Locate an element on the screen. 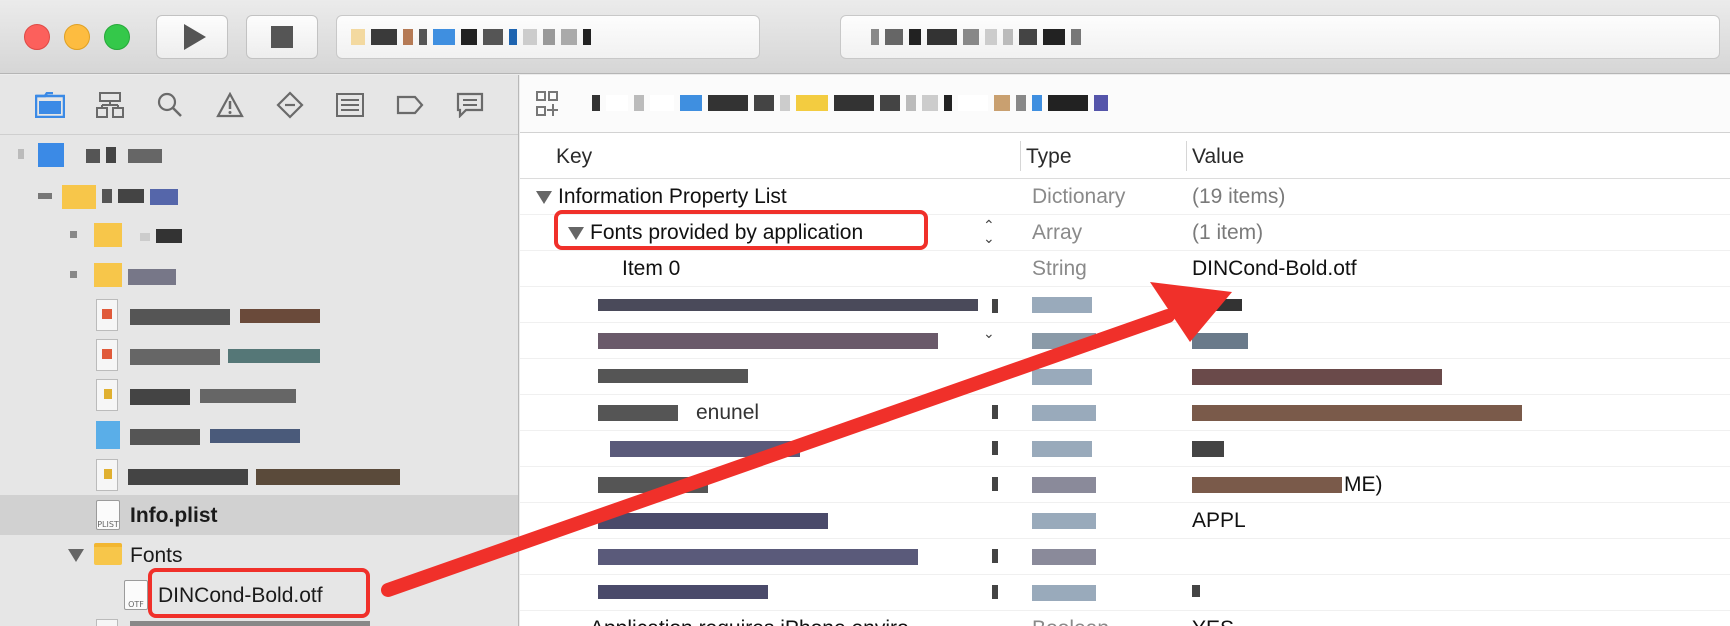 Image resolution: width=1730 pixels, height=626 pixels. row-key: enunel is located at coordinates (728, 412).